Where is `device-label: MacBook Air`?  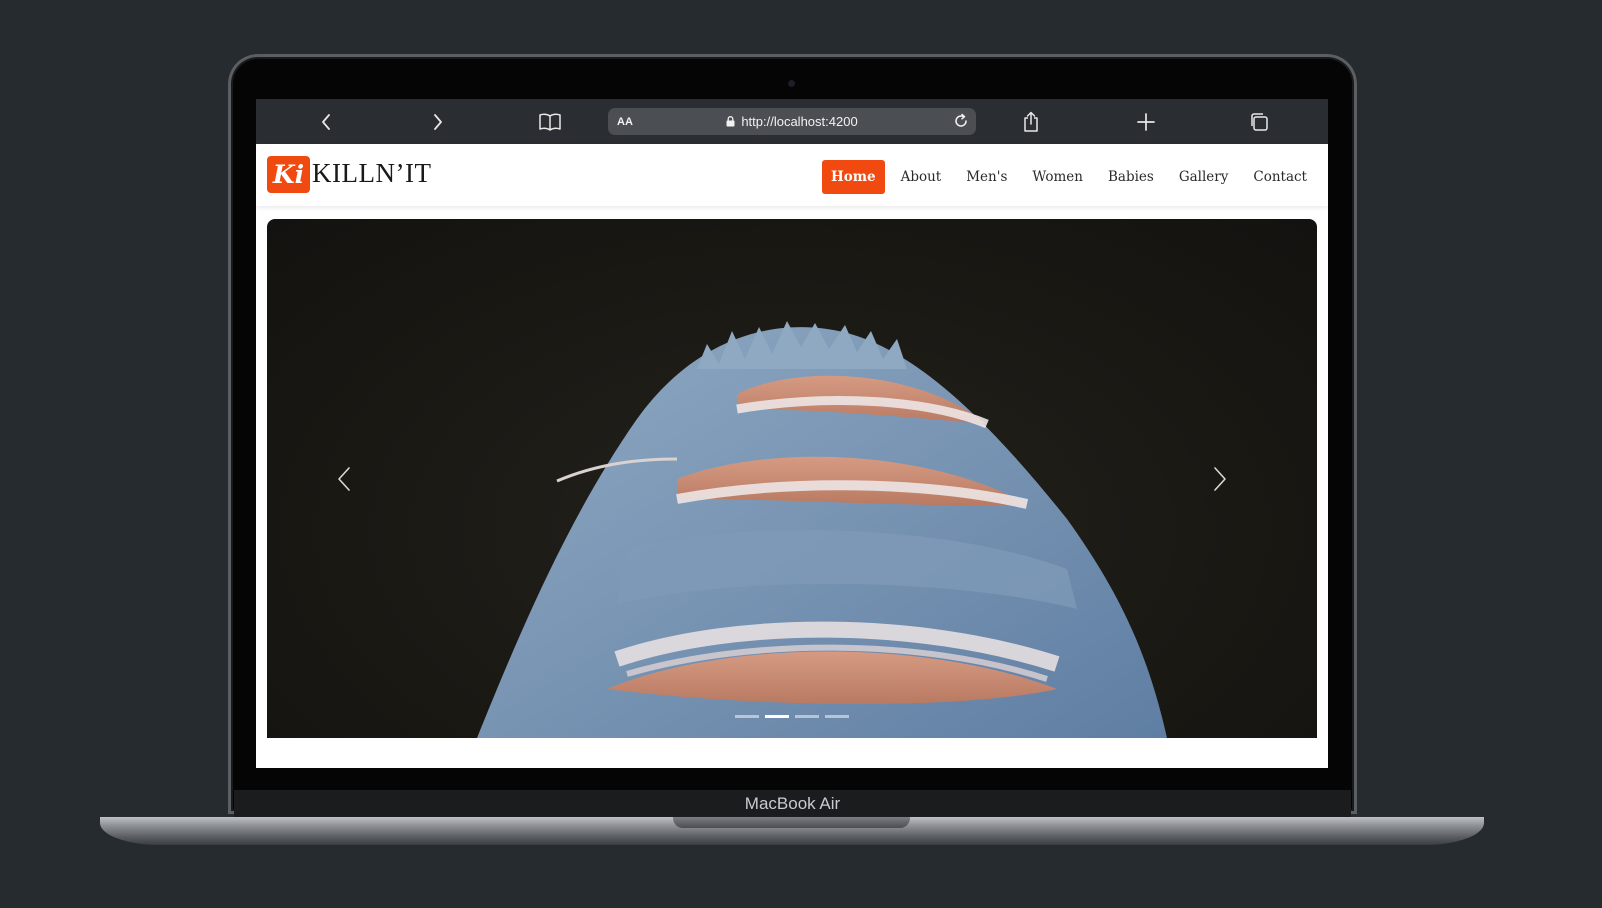
device-label: MacBook Air is located at coordinates (792, 803).